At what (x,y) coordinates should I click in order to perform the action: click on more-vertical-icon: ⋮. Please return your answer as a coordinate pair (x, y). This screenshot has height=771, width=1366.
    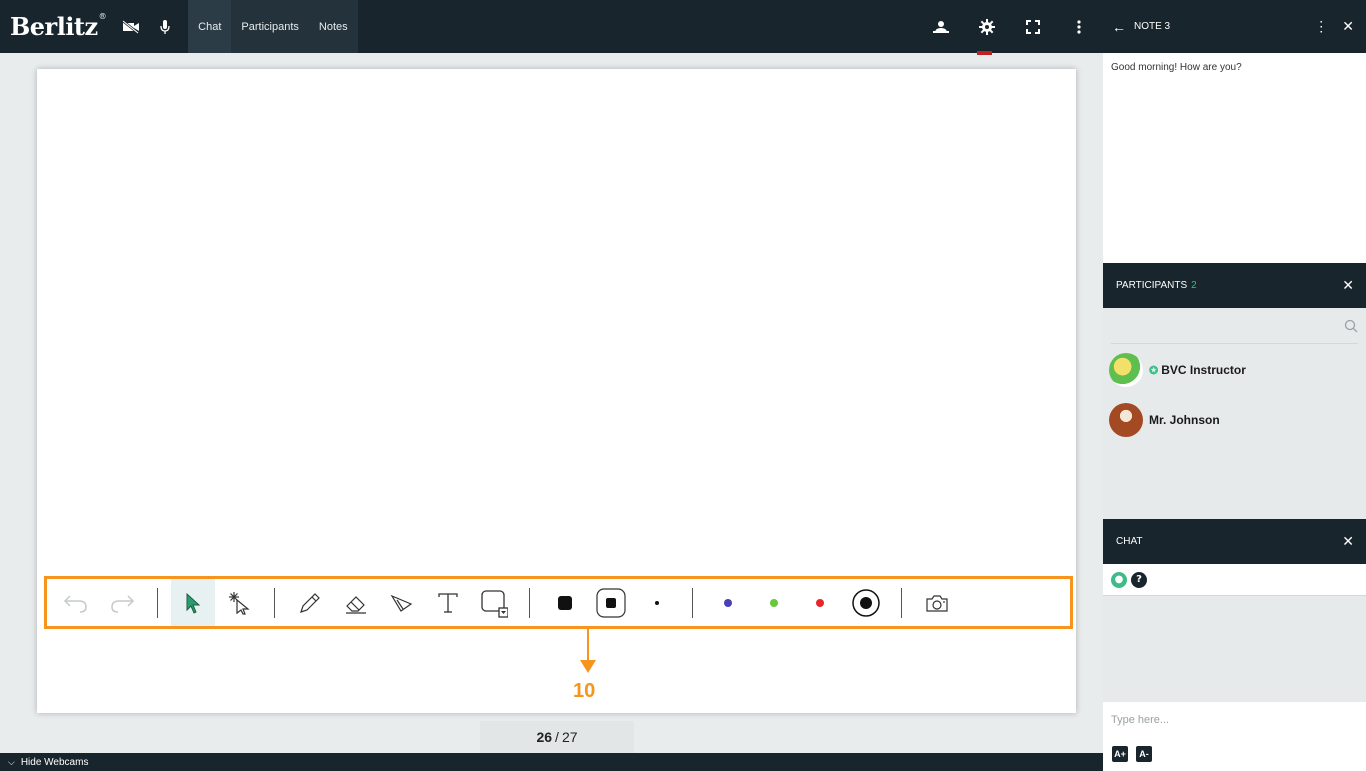
    Looking at the image, I should click on (1321, 26).